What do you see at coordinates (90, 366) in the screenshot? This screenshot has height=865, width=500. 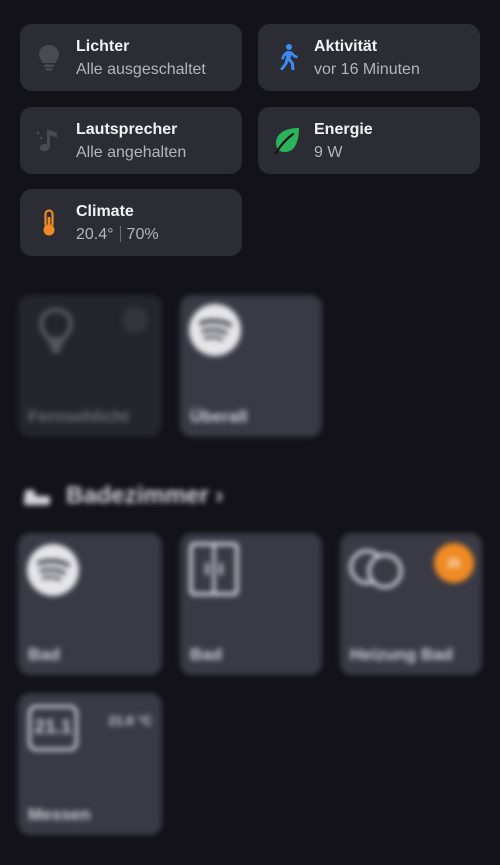 I see `favorite-tile-fernsehlicht: Fernsehlicht` at bounding box center [90, 366].